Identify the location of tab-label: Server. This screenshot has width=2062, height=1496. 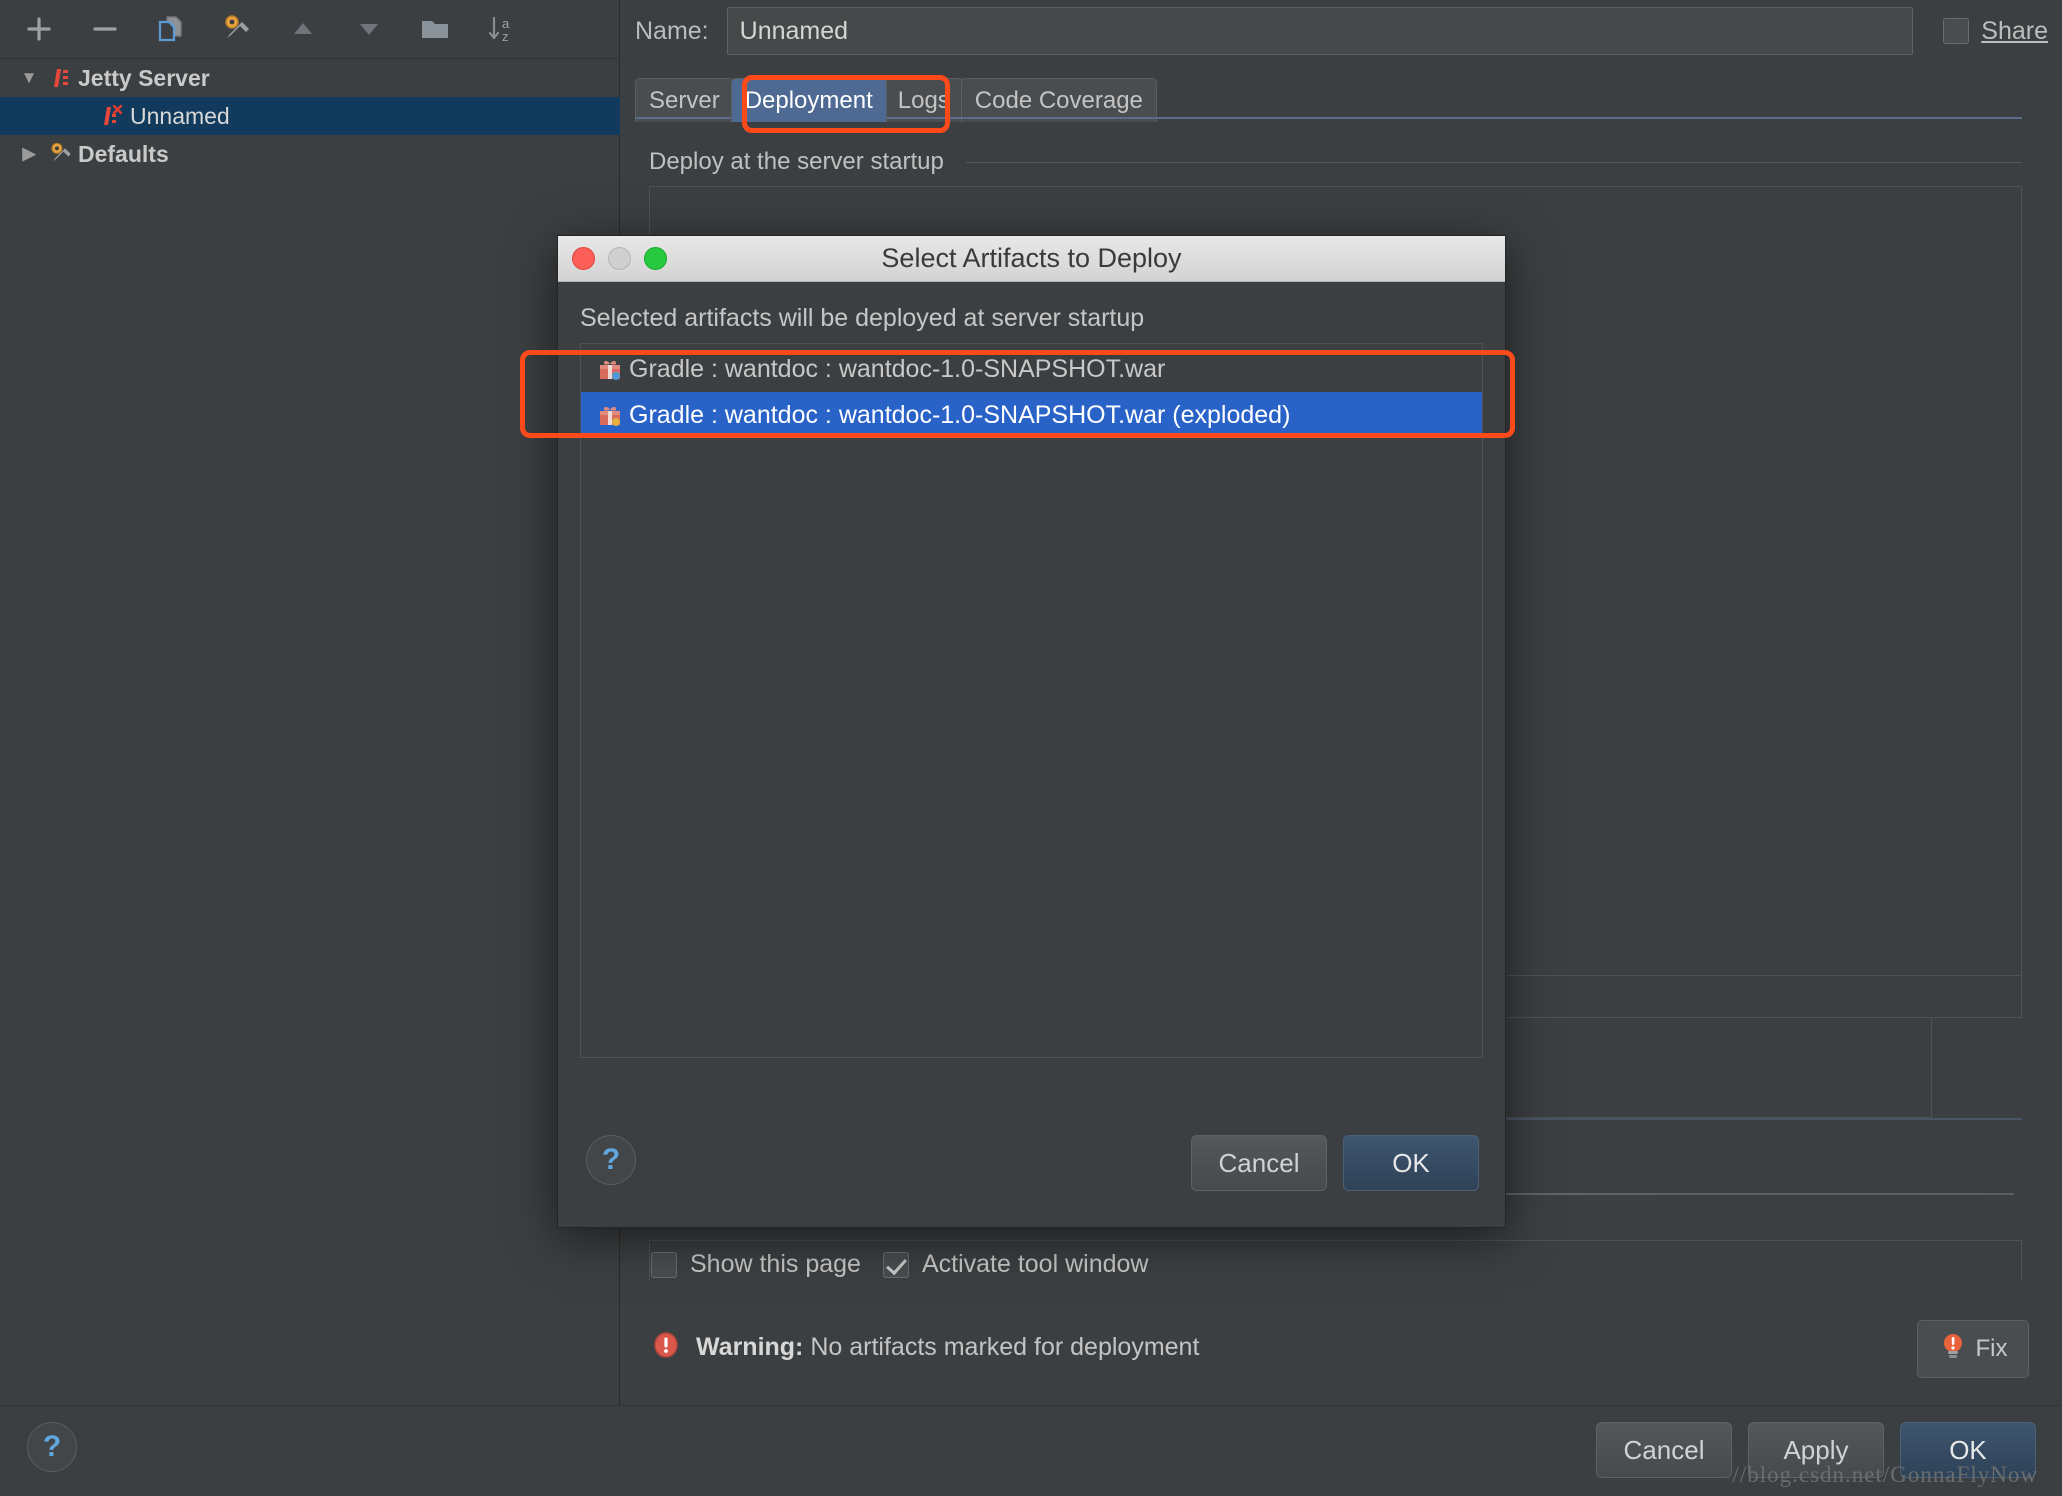
(684, 100).